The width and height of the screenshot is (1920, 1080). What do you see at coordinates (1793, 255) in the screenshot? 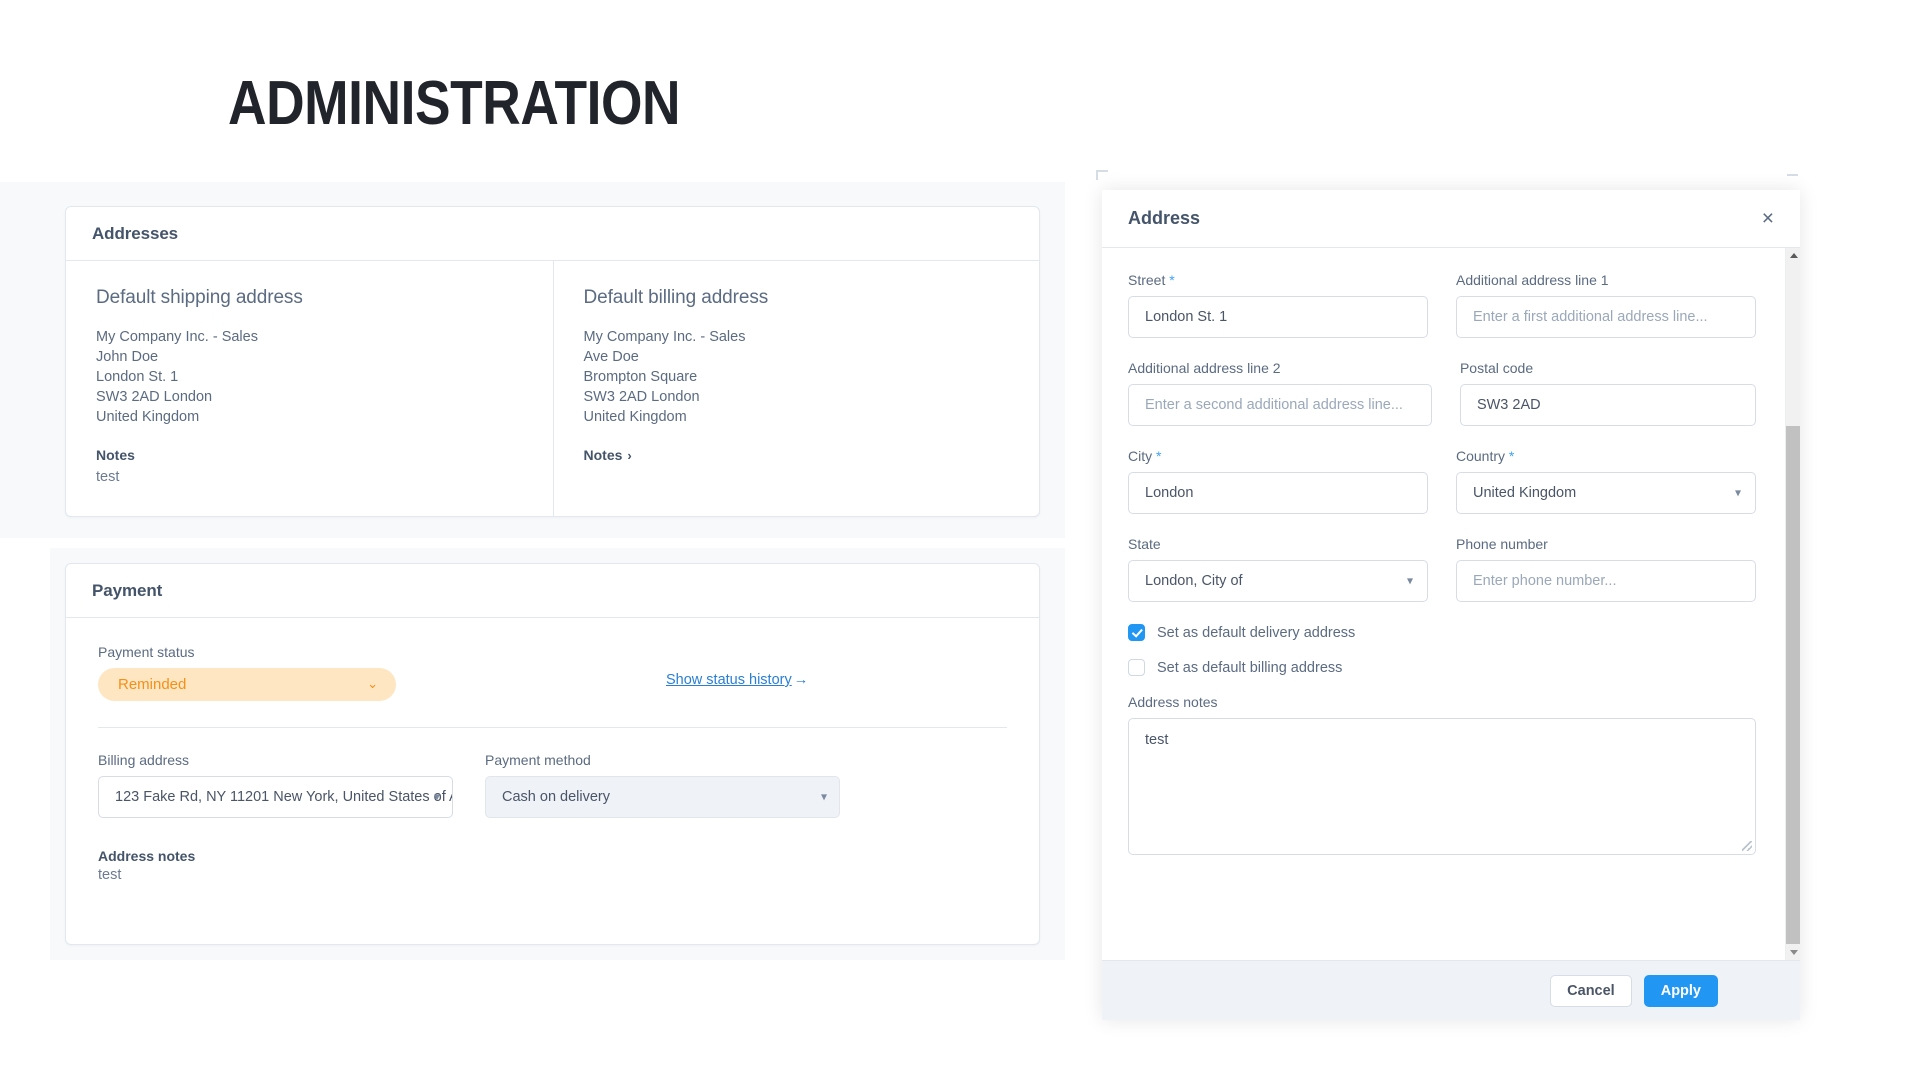
I see `scroll-up-arrow-icon` at bounding box center [1793, 255].